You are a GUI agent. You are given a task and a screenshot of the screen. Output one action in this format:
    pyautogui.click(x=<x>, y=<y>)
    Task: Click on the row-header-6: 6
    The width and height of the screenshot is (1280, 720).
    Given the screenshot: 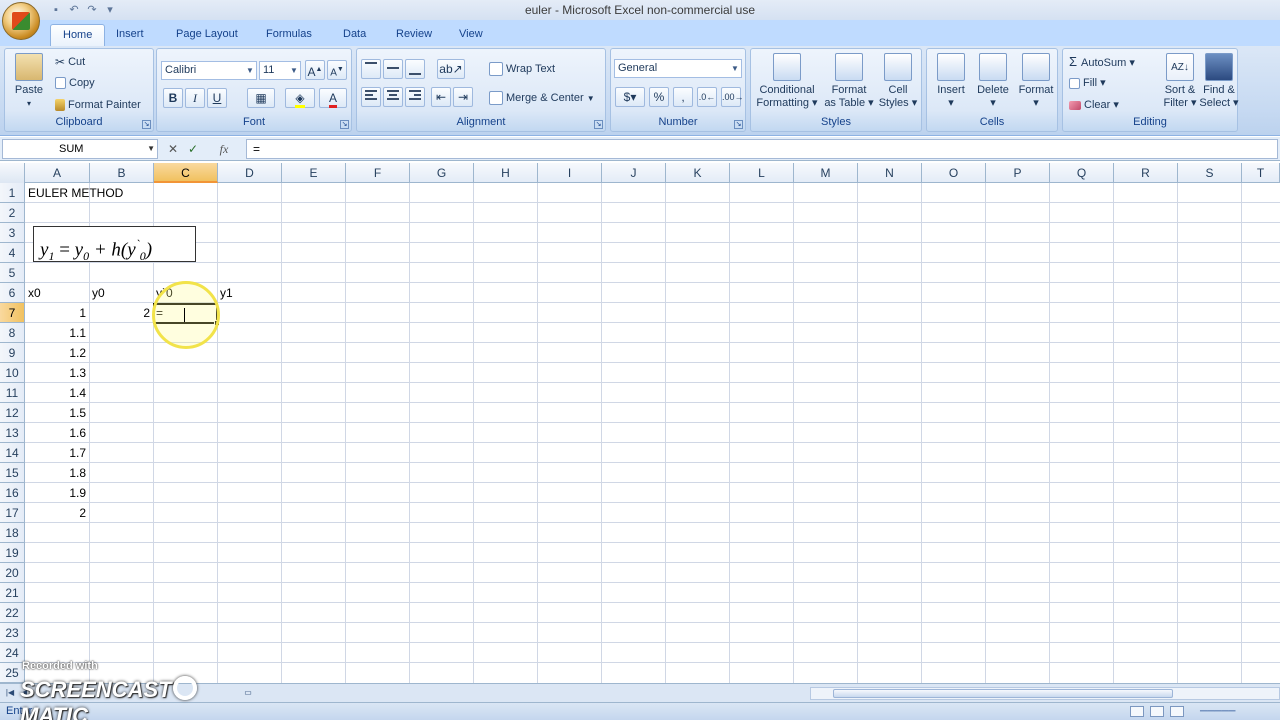 What is the action you would take?
    pyautogui.click(x=12, y=293)
    